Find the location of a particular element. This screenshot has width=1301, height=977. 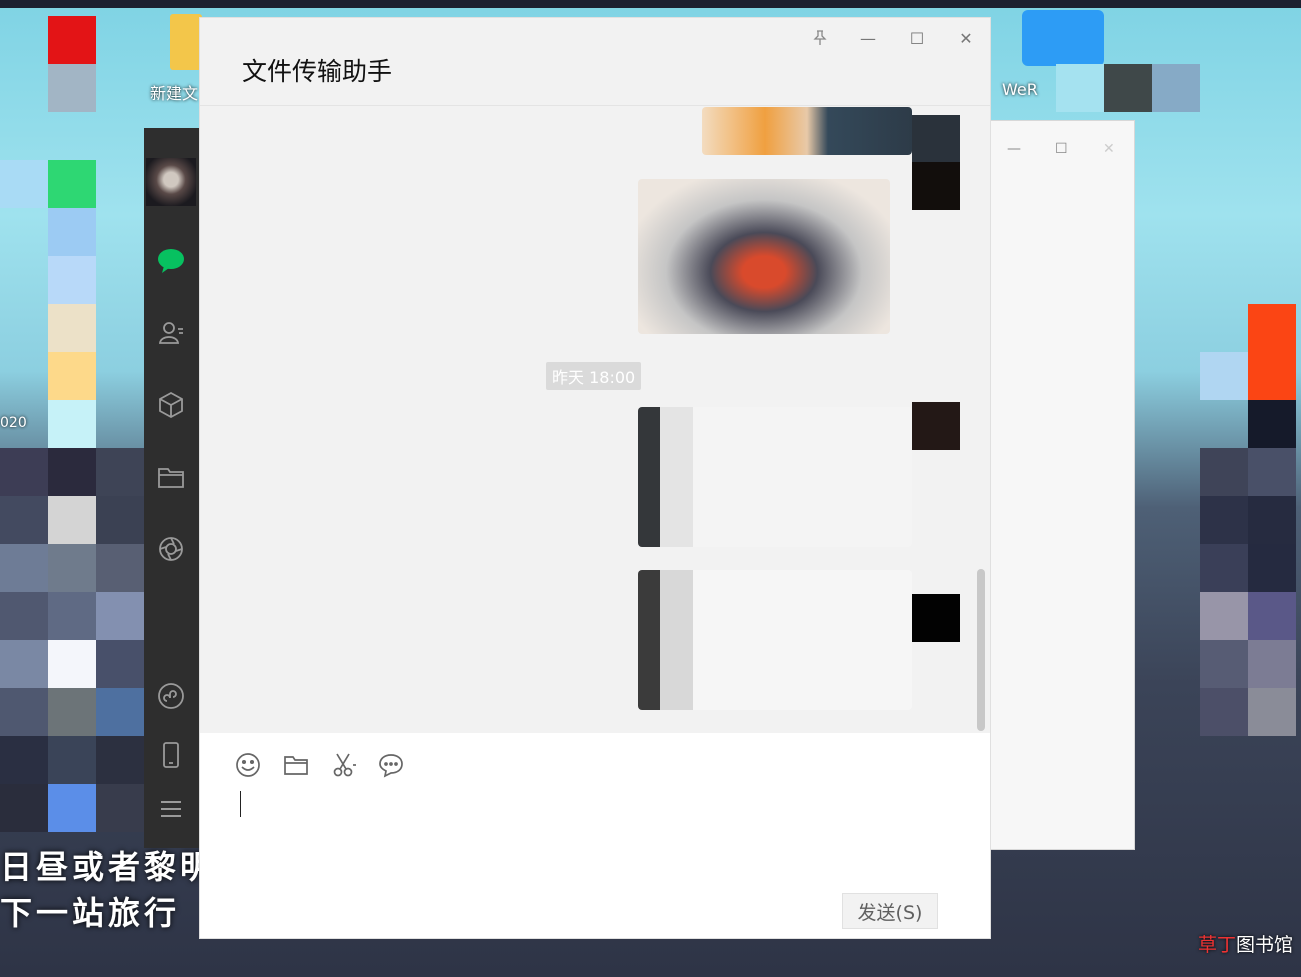

wallpaper-text-line2: 下一站旅行 is located at coordinates (90, 913).